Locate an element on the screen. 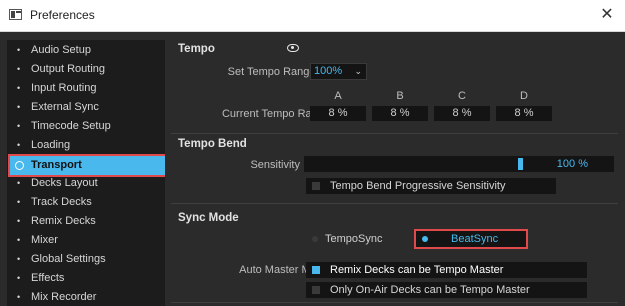 The width and height of the screenshot is (625, 306). eye-icon is located at coordinates (293, 48).